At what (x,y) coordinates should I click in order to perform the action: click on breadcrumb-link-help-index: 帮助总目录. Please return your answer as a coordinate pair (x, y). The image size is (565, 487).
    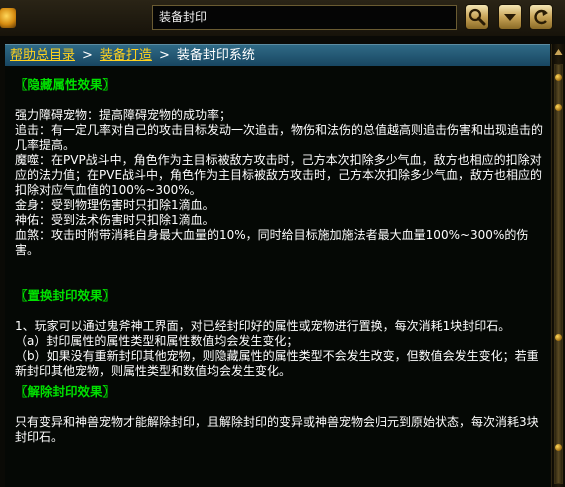
    Looking at the image, I should click on (42, 55).